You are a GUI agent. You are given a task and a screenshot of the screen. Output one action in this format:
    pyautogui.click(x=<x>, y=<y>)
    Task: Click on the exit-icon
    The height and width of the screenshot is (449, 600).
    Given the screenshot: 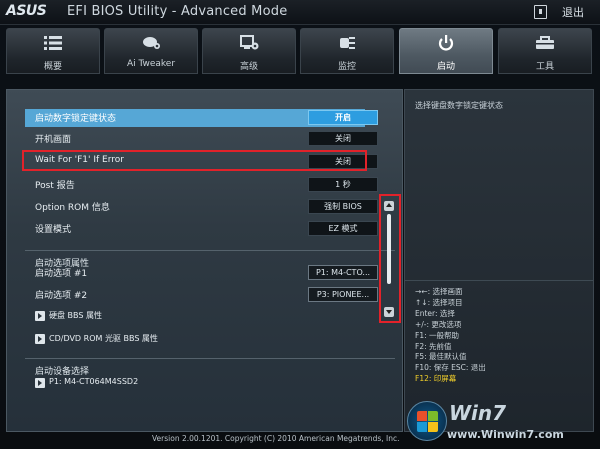 What is the action you would take?
    pyautogui.click(x=540, y=12)
    